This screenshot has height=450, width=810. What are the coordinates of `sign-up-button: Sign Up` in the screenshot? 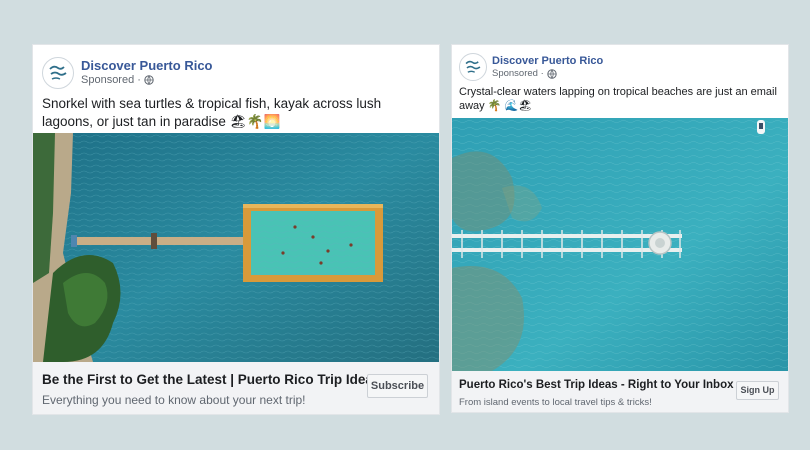 It's located at (757, 390).